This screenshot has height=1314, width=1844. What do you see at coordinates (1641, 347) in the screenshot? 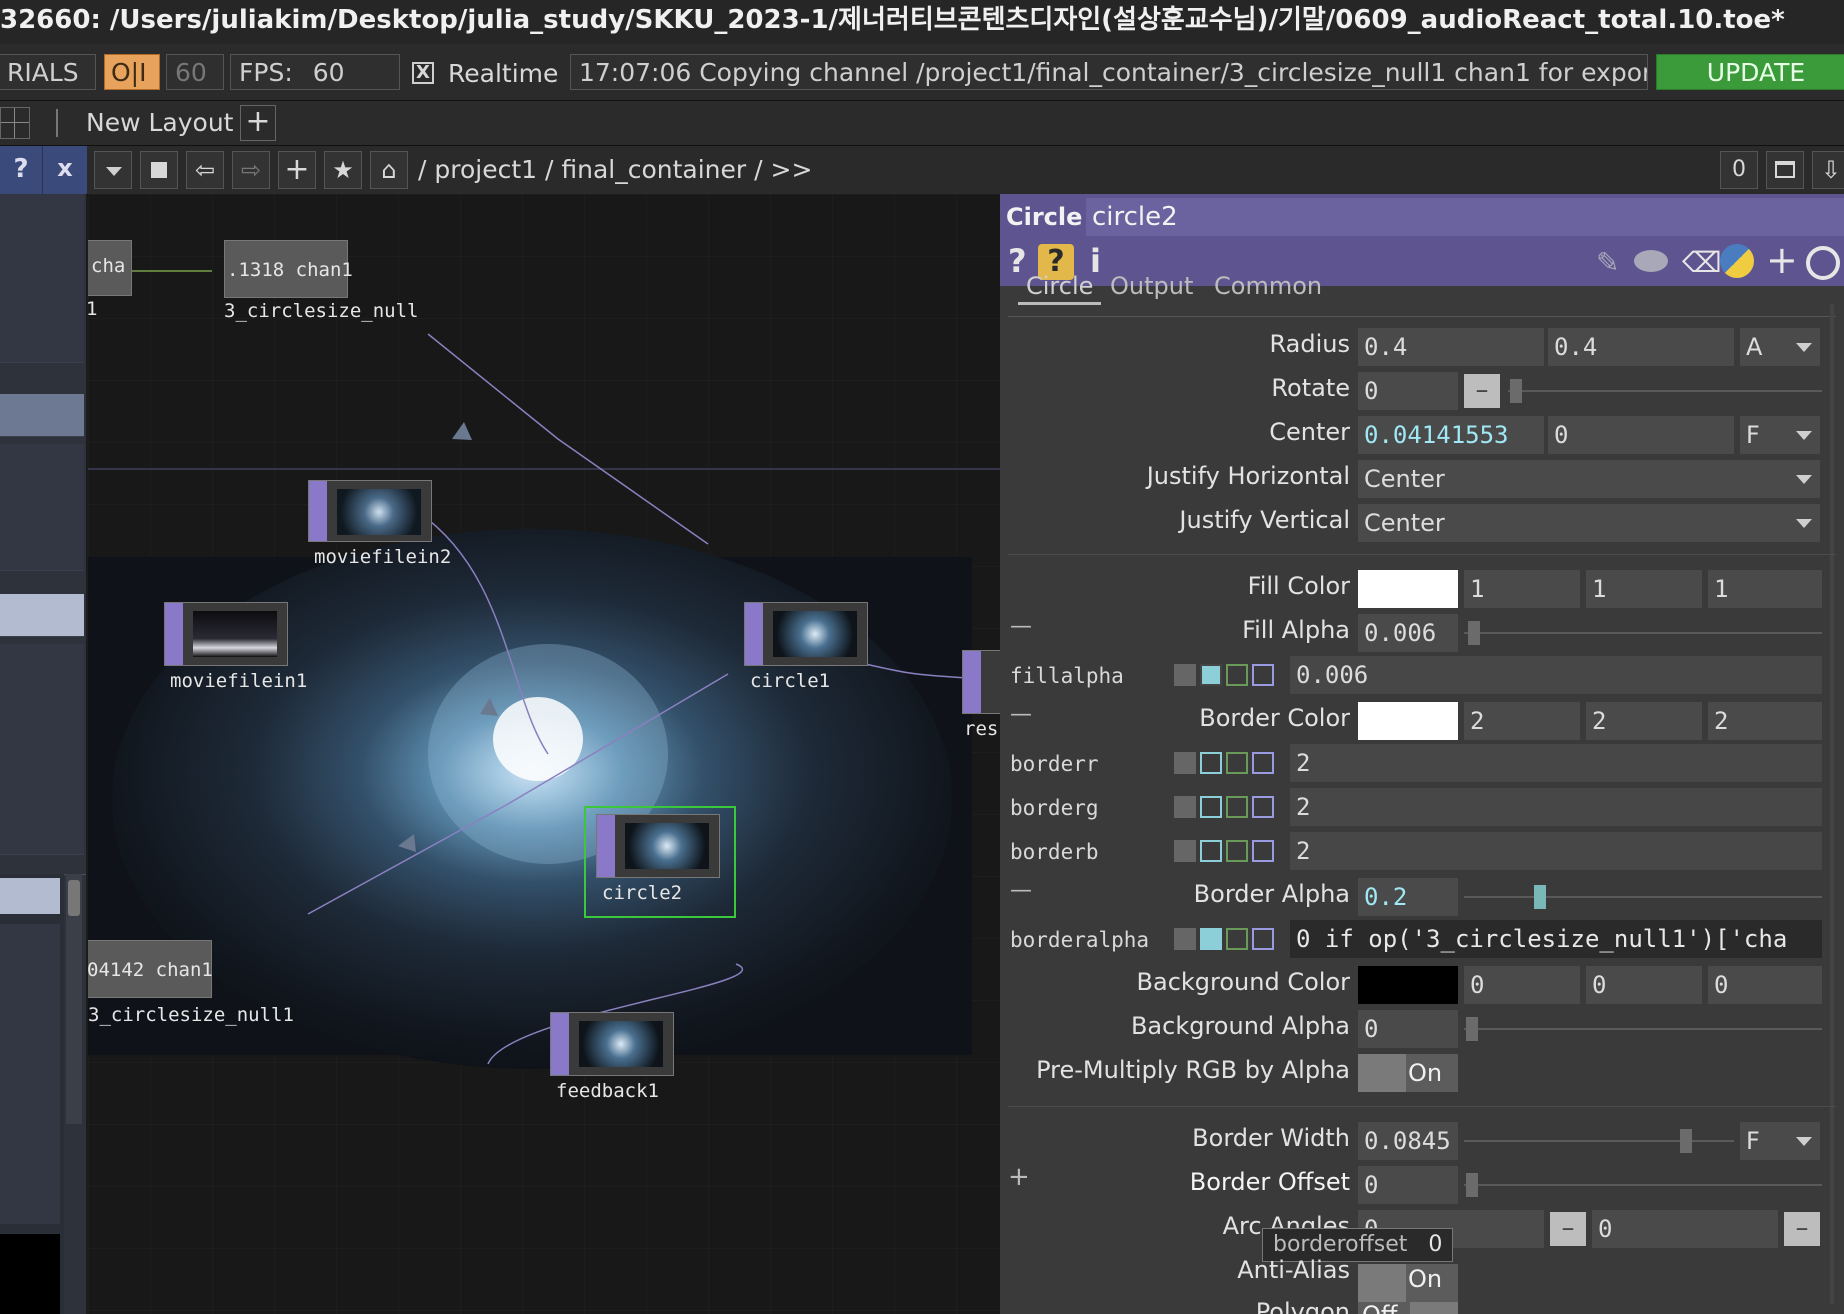
I see `radius-y-field: 0.4` at bounding box center [1641, 347].